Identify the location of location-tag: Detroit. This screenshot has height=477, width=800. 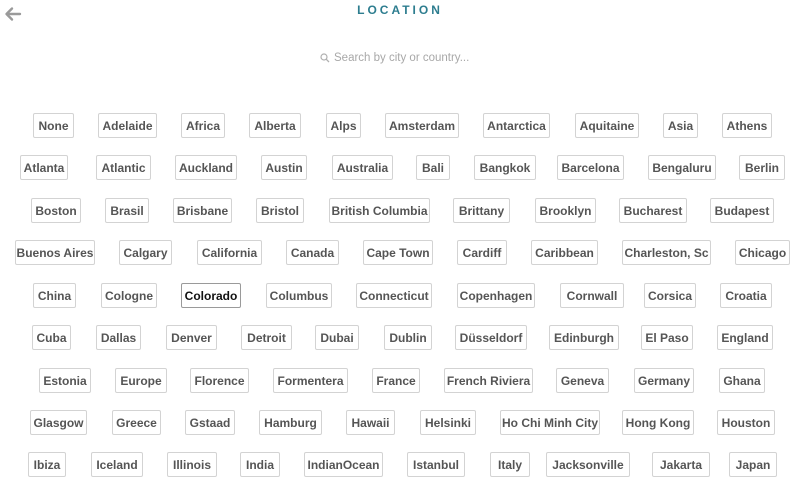
(266, 337).